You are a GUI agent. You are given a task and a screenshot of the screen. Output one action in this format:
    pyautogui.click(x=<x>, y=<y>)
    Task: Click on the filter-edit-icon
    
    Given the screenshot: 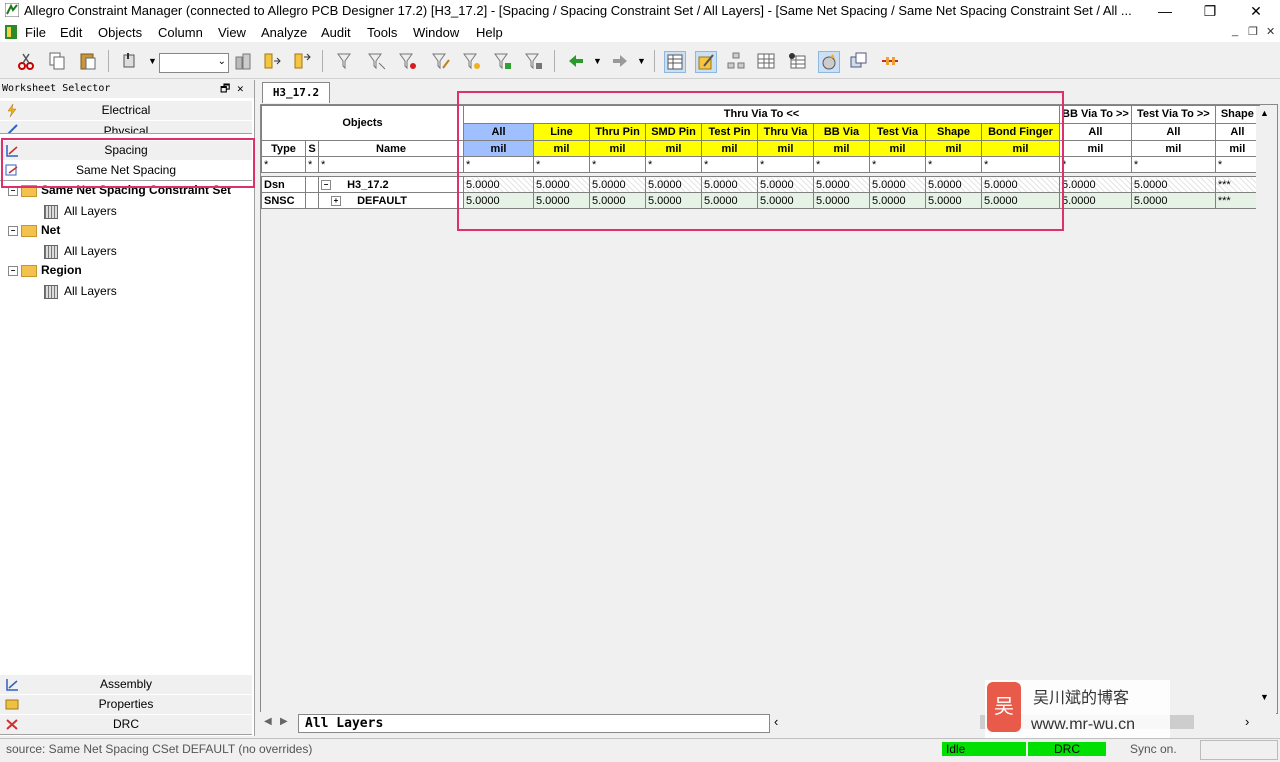 What is the action you would take?
    pyautogui.click(x=441, y=61)
    